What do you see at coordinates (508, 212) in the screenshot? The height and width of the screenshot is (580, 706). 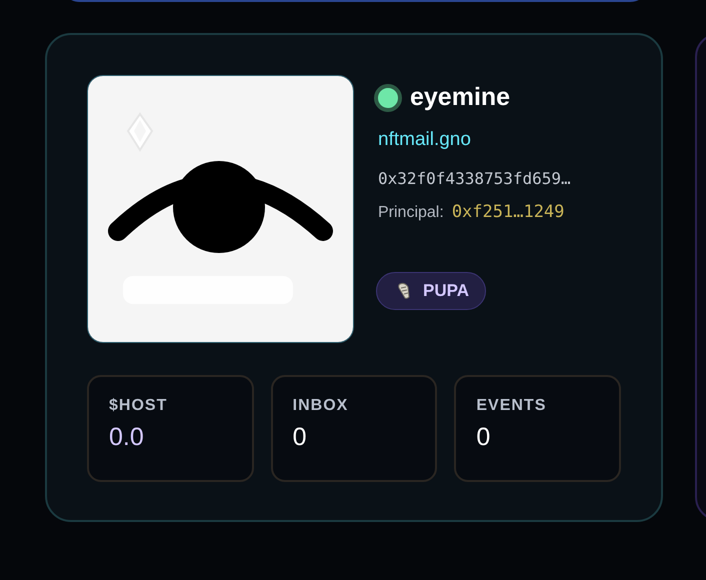 I see `principal-address: 0xf251…1249` at bounding box center [508, 212].